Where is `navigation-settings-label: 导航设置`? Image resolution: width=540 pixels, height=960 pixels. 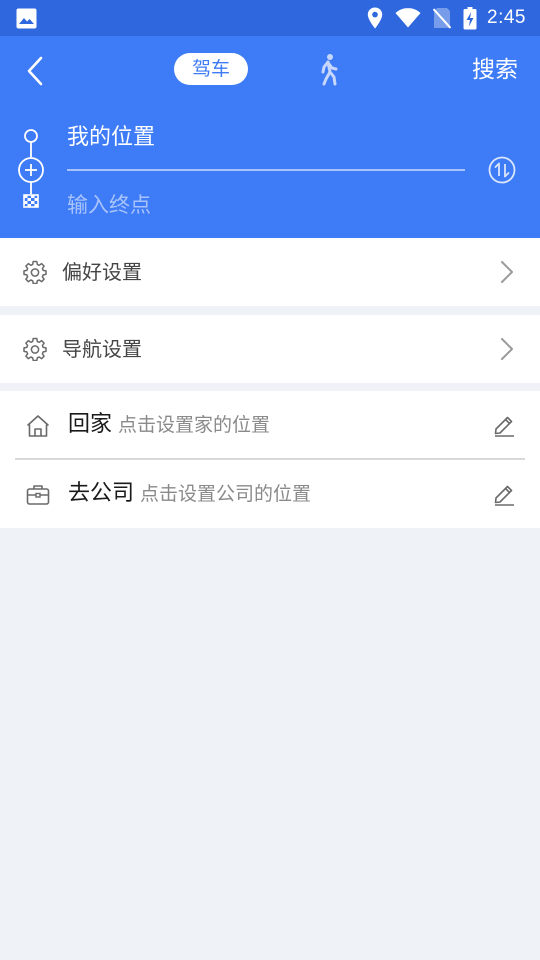
navigation-settings-label: 导航设置 is located at coordinates (102, 349).